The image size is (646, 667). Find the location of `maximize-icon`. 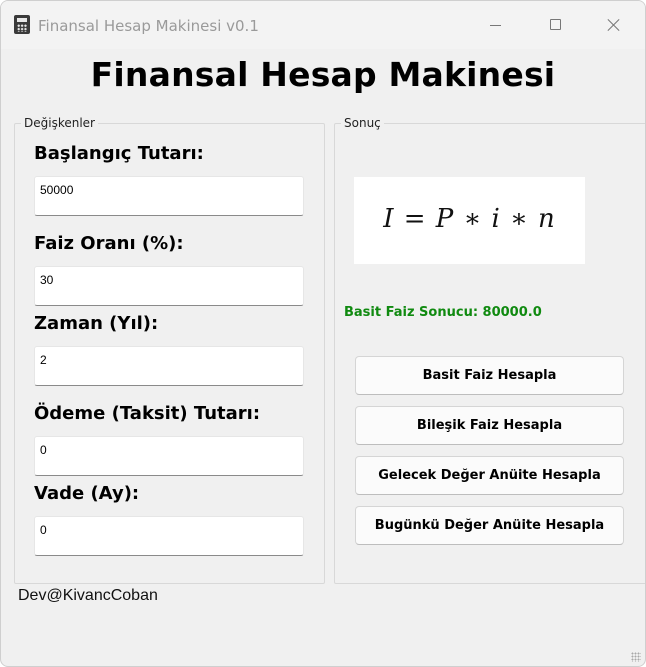

maximize-icon is located at coordinates (555, 24).